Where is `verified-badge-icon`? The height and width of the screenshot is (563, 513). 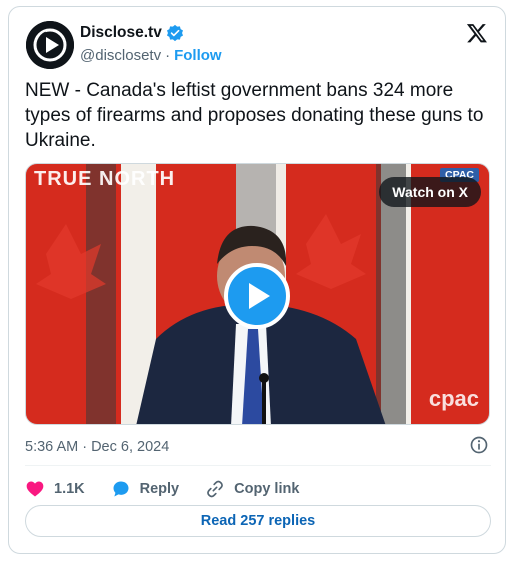
verified-badge-icon is located at coordinates (174, 33).